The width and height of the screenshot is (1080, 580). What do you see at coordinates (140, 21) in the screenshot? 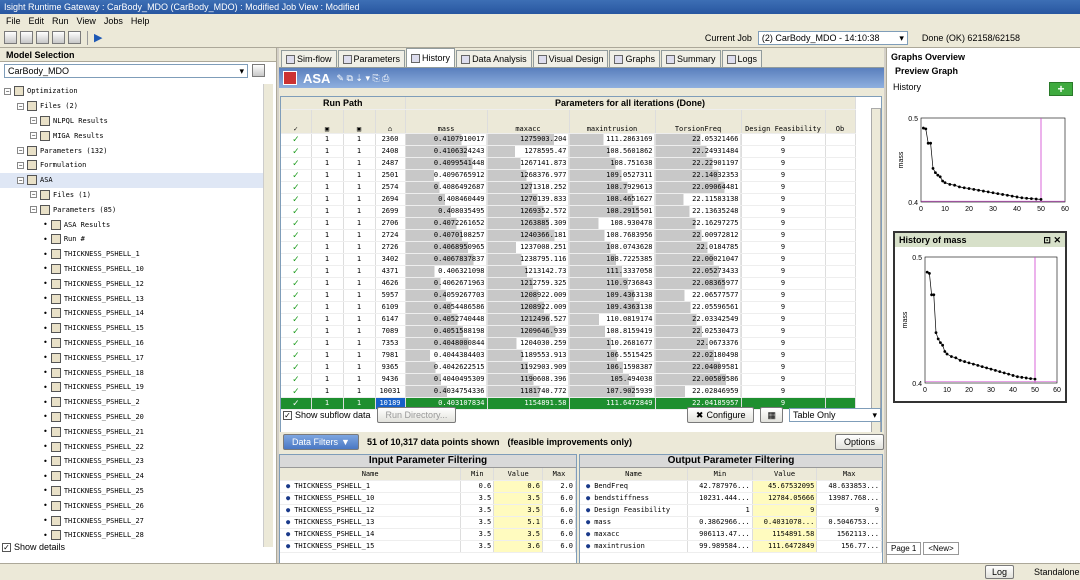
I see `menu-help: Help` at bounding box center [140, 21].